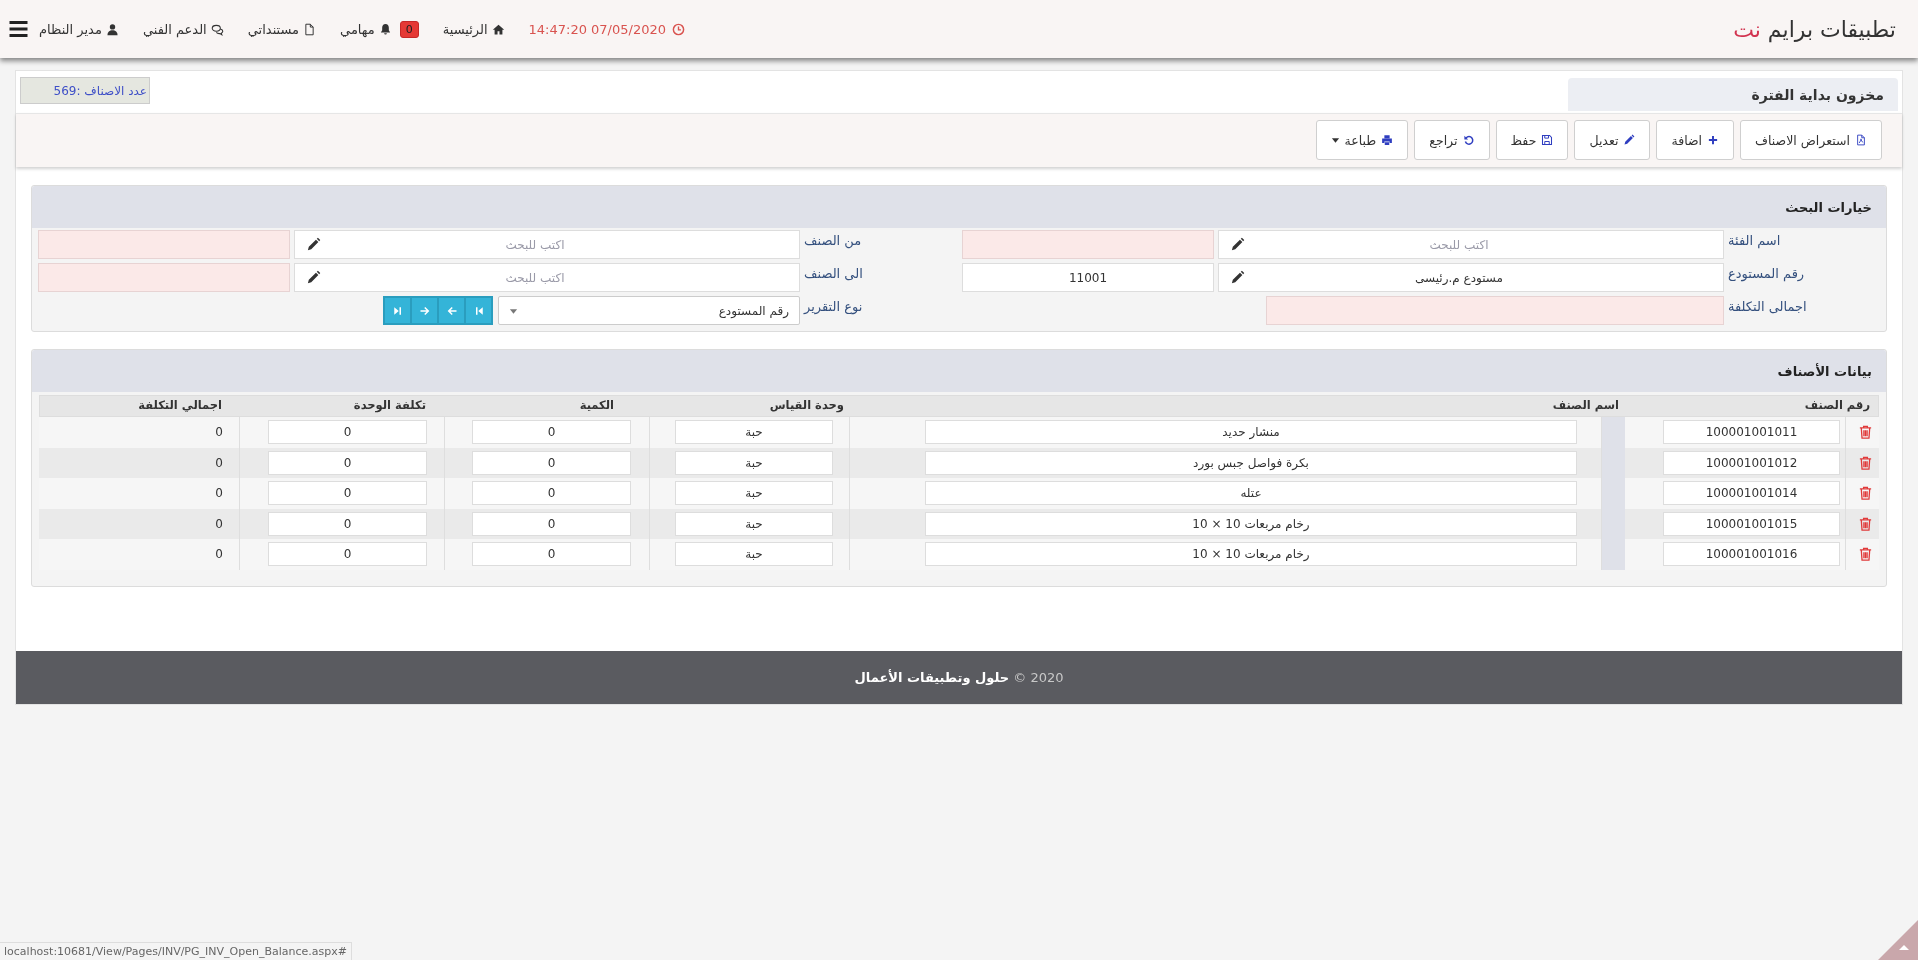 This screenshot has height=960, width=1918. Describe the element at coordinates (1362, 140) in the screenshot. I see `toolbar-button: طباعة` at that location.